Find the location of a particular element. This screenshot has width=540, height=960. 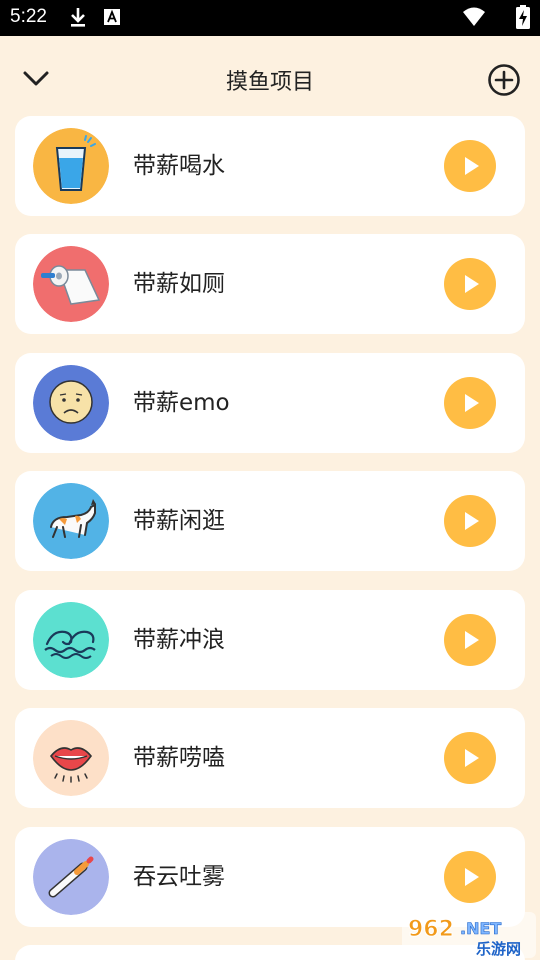

battery-charging-icon is located at coordinates (523, 17).